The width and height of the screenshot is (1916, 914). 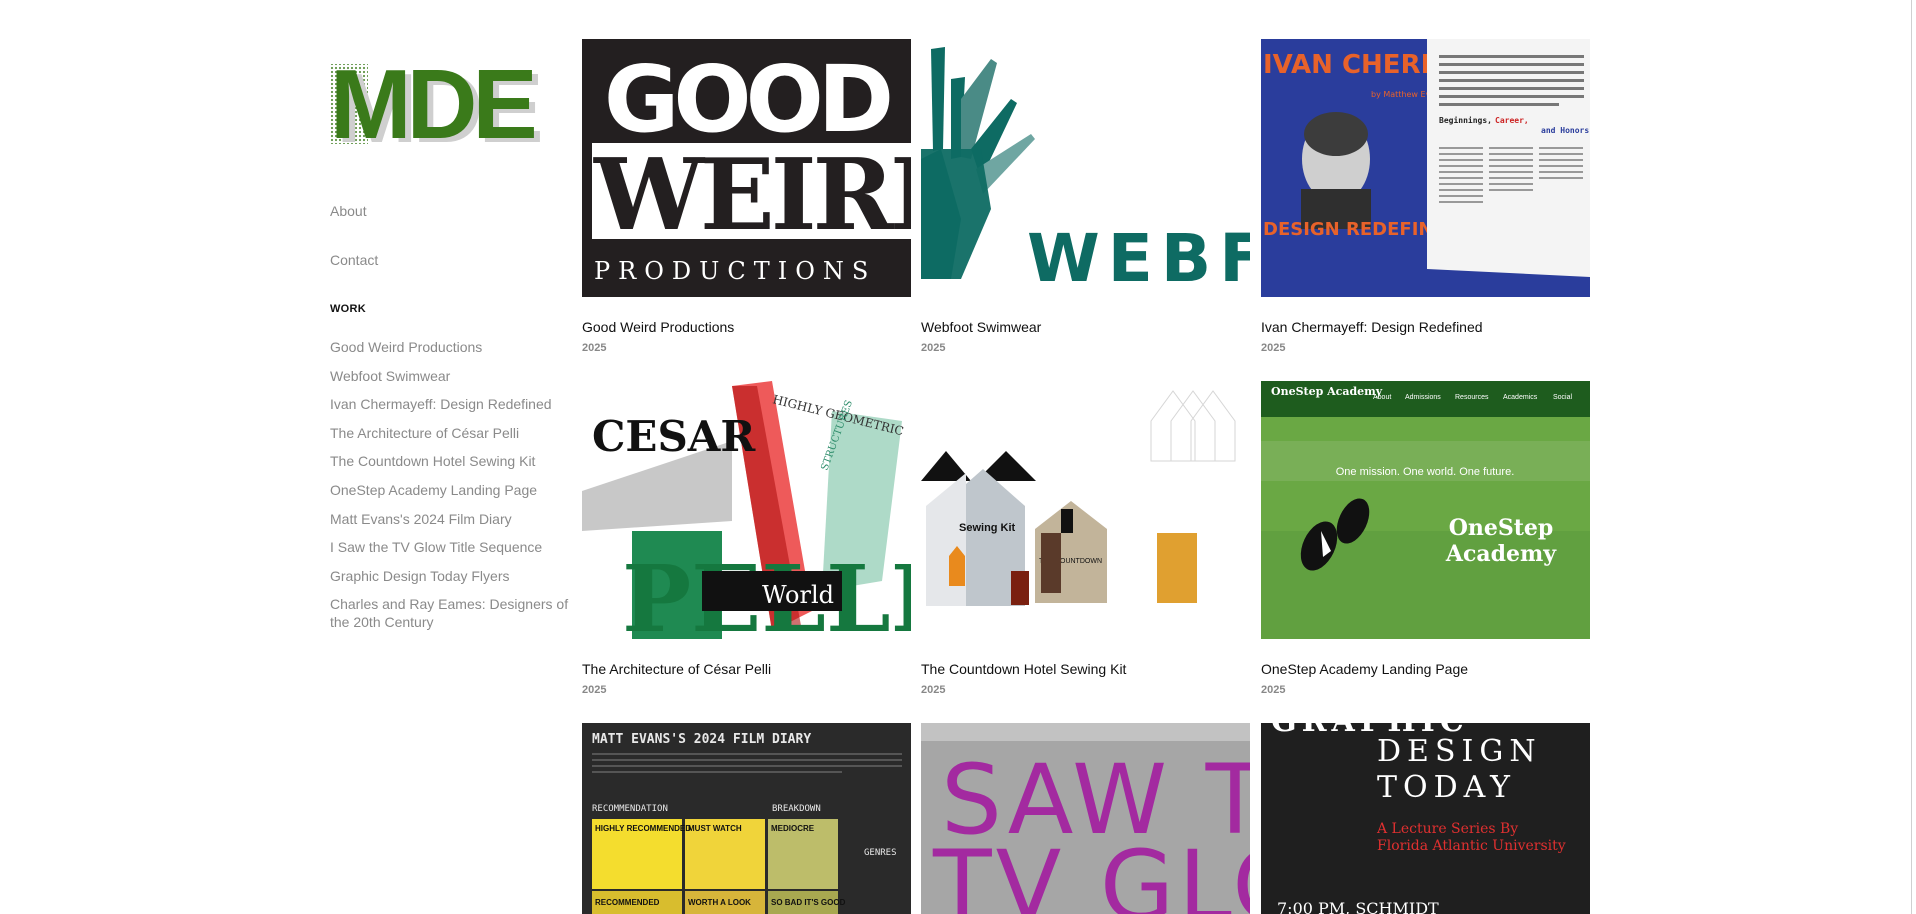 What do you see at coordinates (1372, 327) in the screenshot?
I see `card-title: Ivan Chermayeff: Design Redefined` at bounding box center [1372, 327].